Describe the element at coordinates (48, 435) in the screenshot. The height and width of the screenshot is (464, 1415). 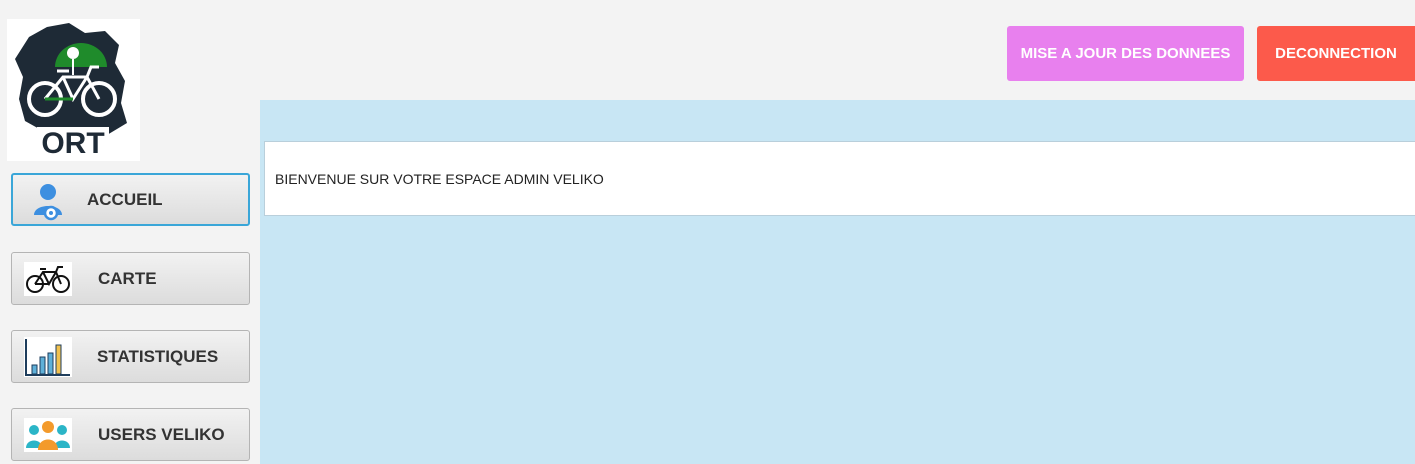
I see `users-group-icon` at that location.